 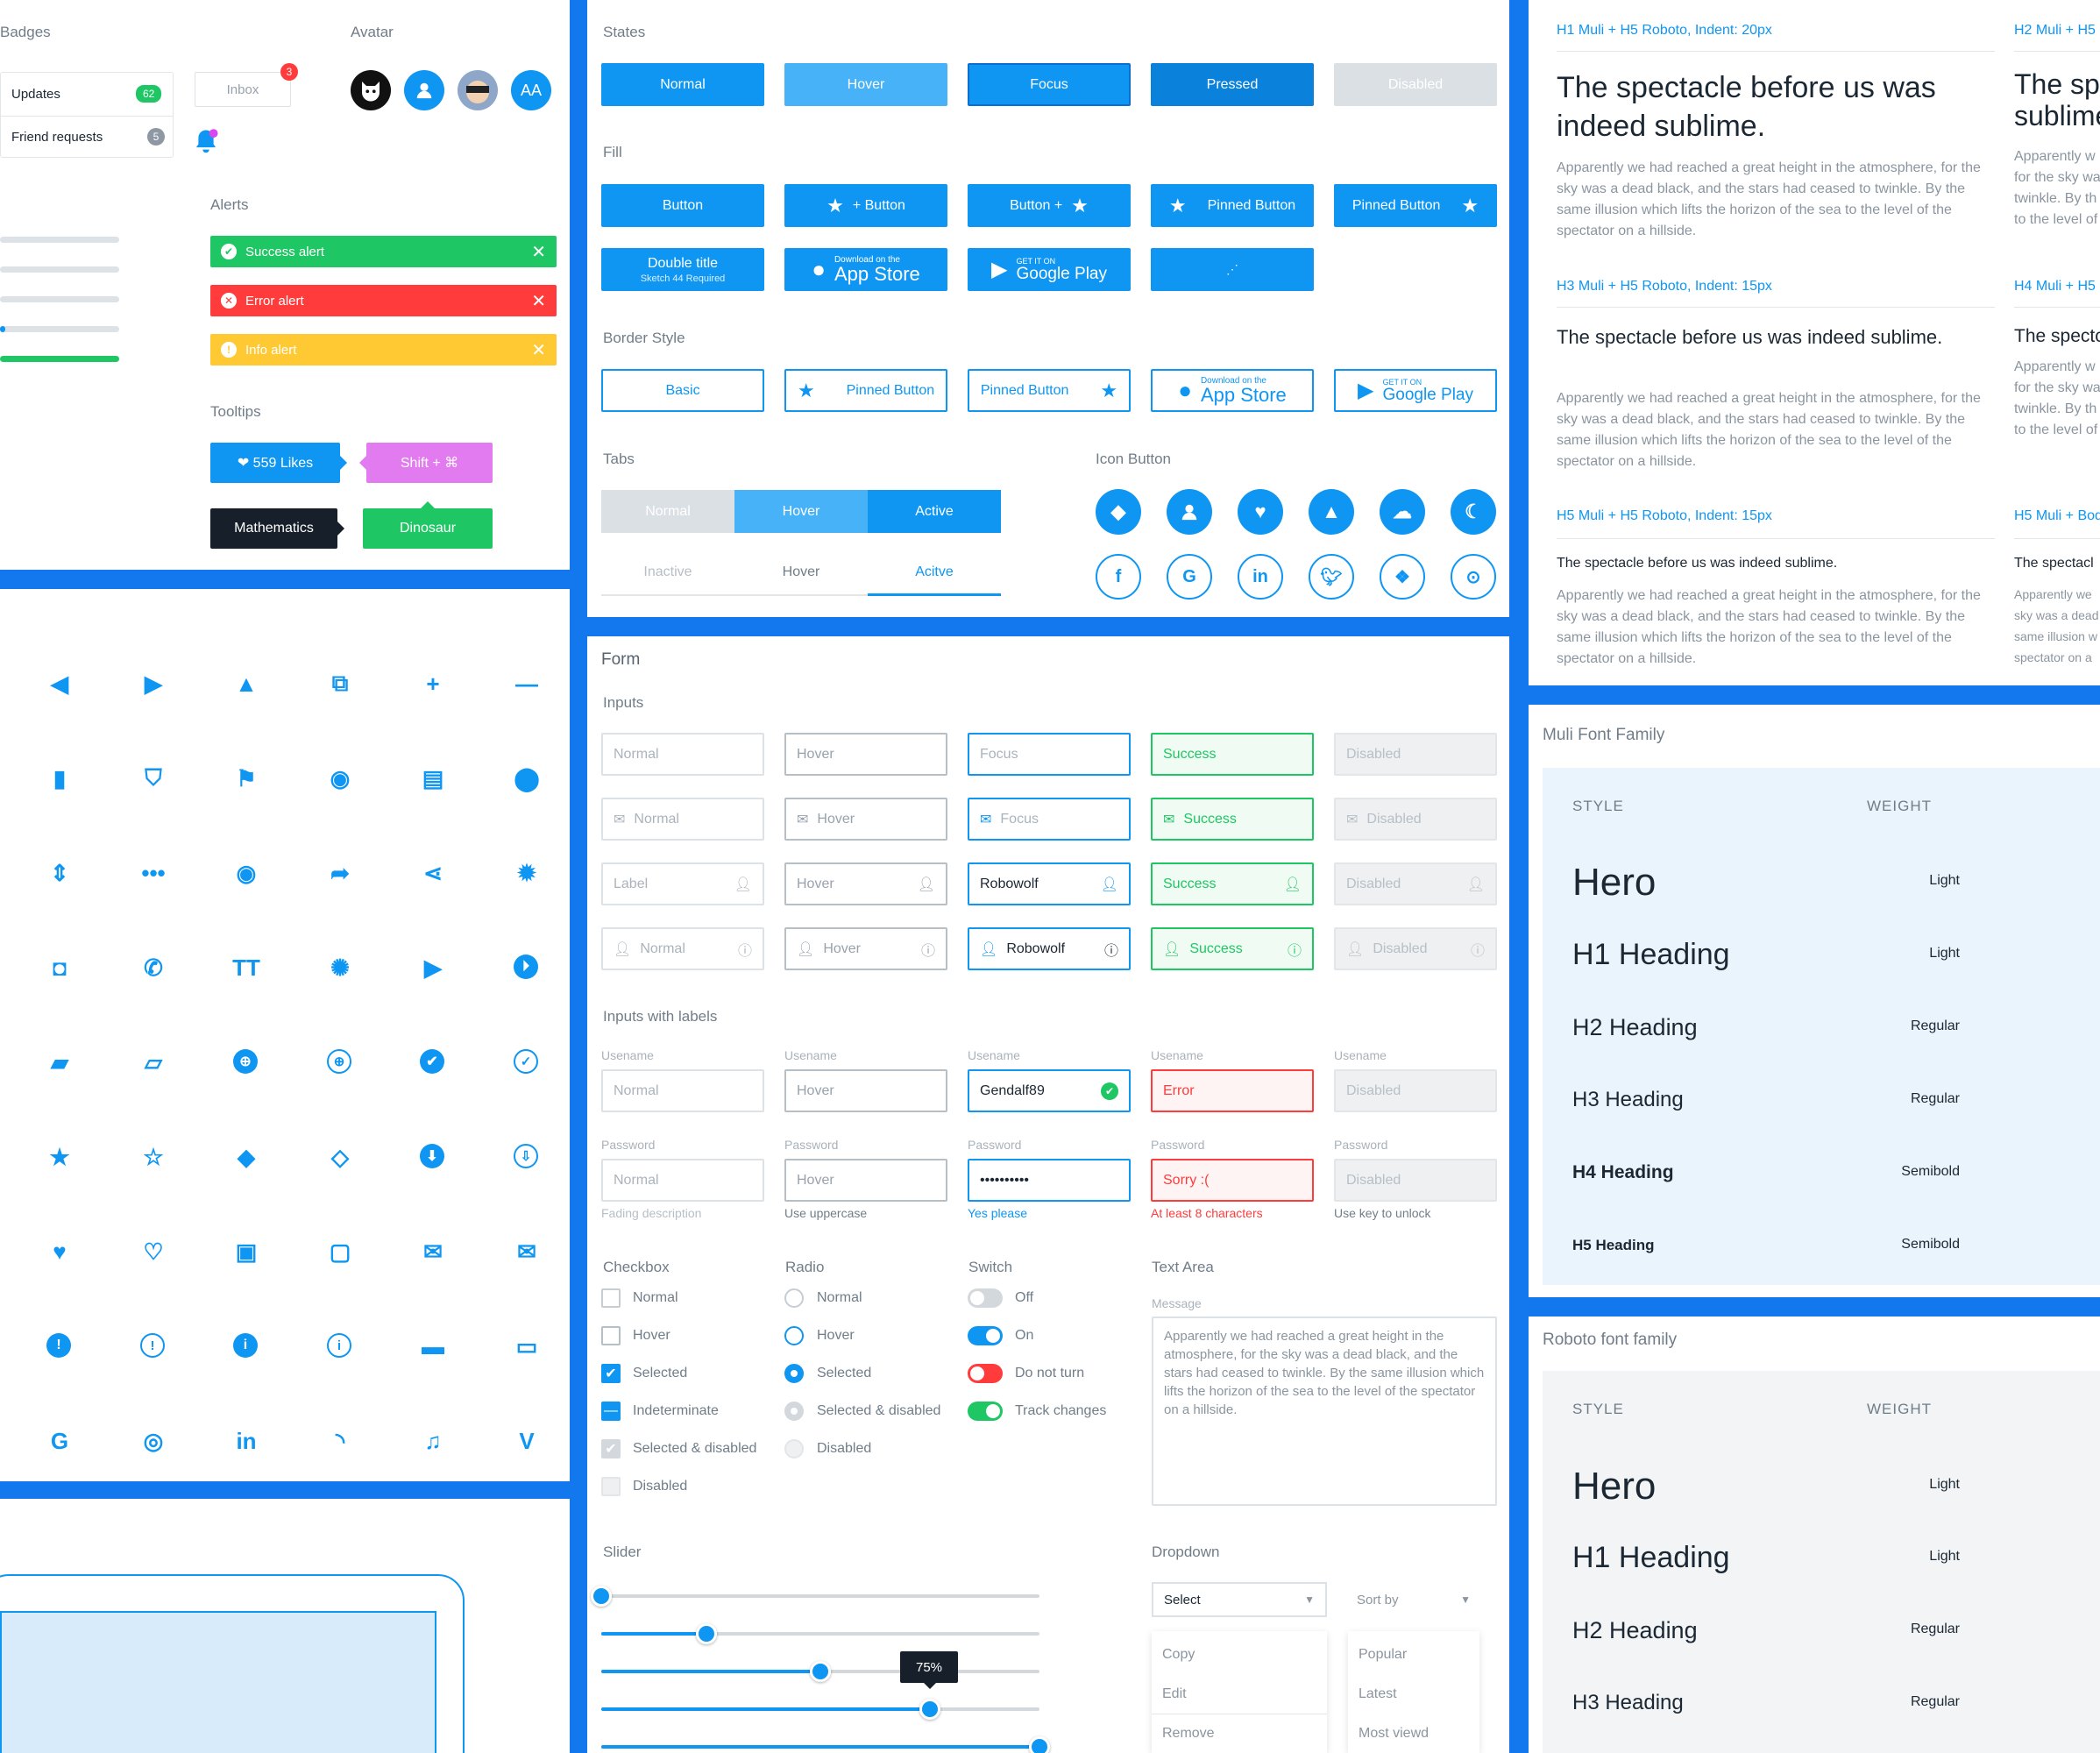 What do you see at coordinates (1049, 84) in the screenshot?
I see `state-focus-button: Focus` at bounding box center [1049, 84].